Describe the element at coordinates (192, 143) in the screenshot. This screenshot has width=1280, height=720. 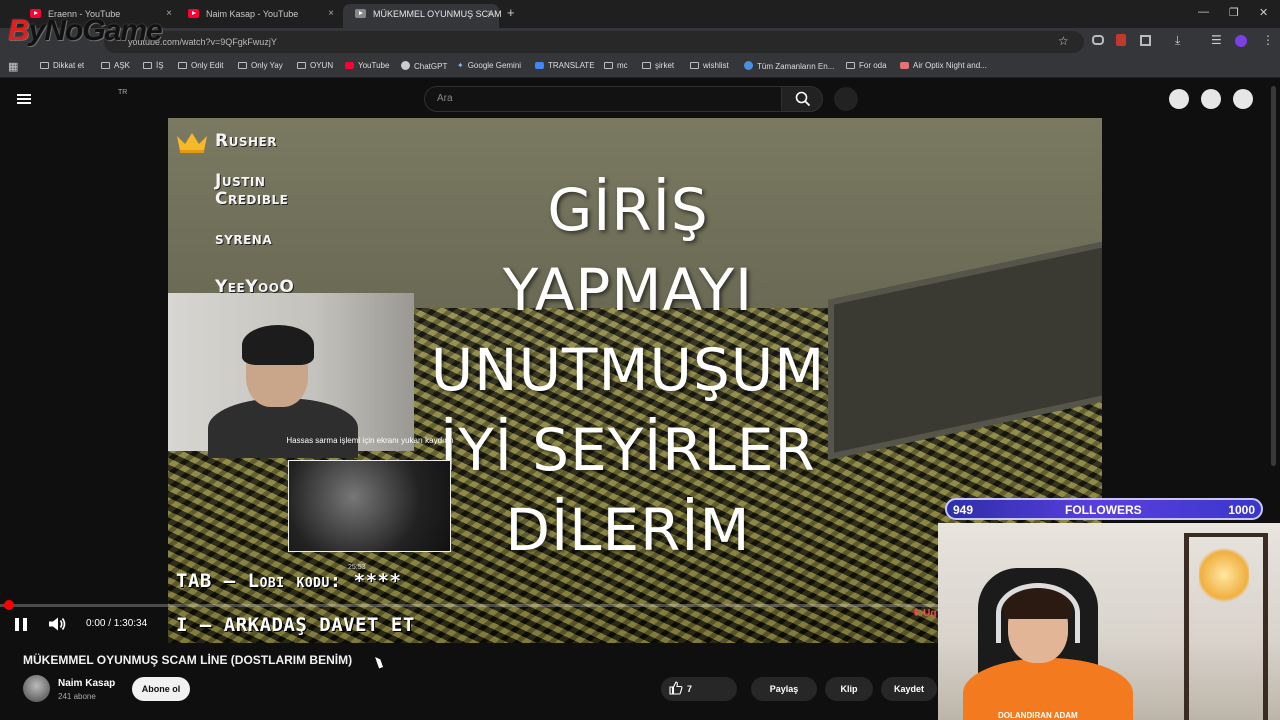
I see `crown-icon` at that location.